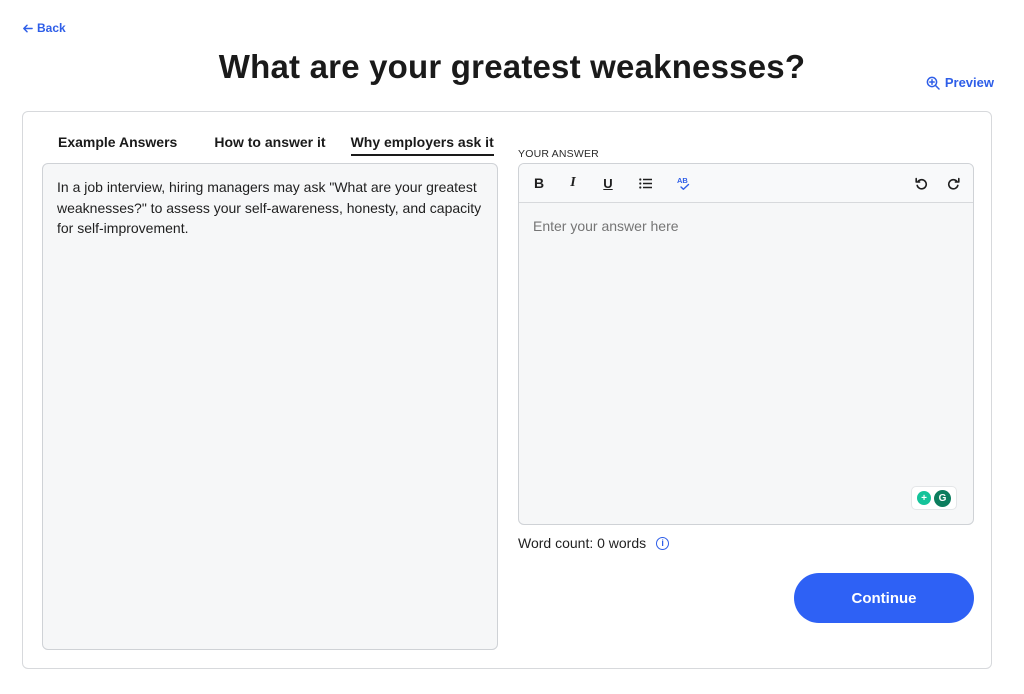 The width and height of the screenshot is (1024, 694). Describe the element at coordinates (51, 28) in the screenshot. I see `back-label: Back` at that location.